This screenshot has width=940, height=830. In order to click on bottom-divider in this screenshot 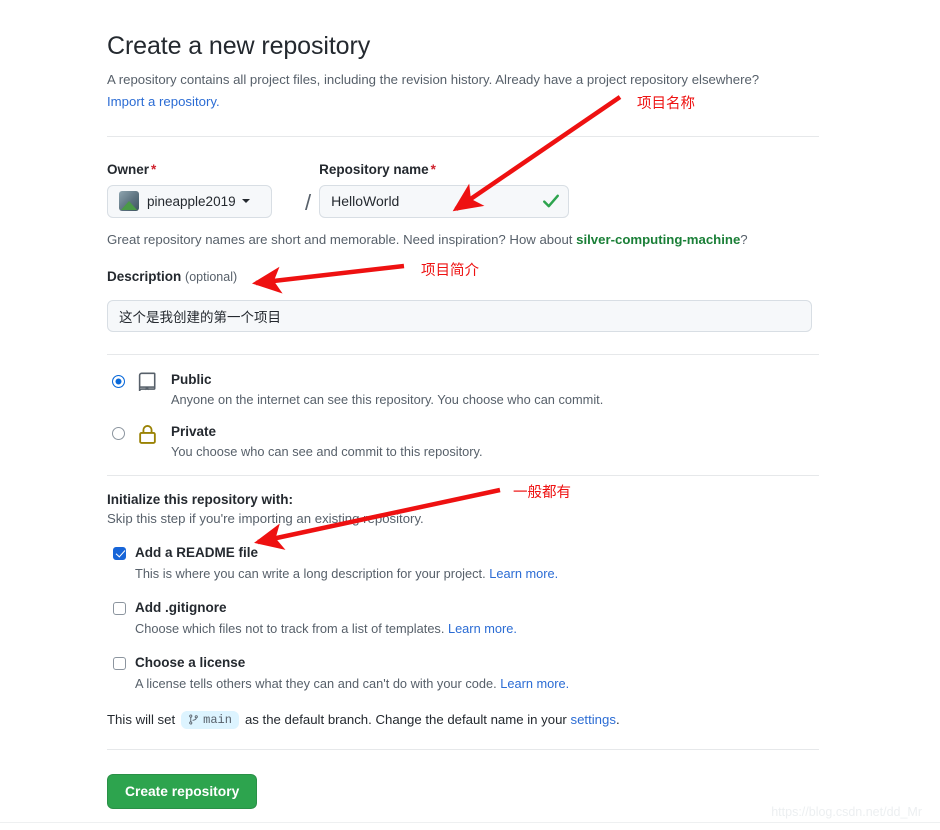, I will do `click(470, 822)`.